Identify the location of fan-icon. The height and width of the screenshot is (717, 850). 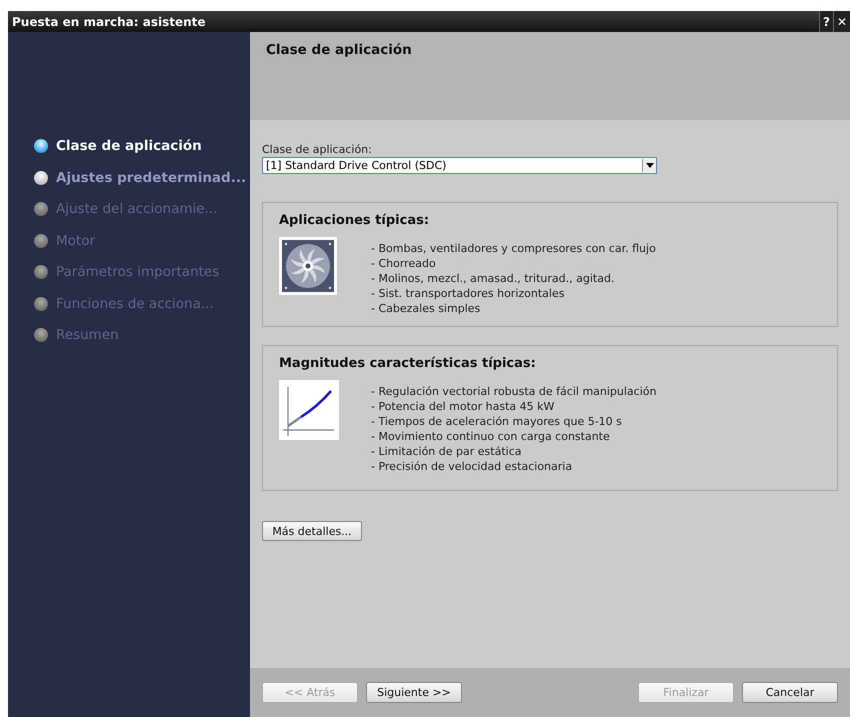
(309, 266).